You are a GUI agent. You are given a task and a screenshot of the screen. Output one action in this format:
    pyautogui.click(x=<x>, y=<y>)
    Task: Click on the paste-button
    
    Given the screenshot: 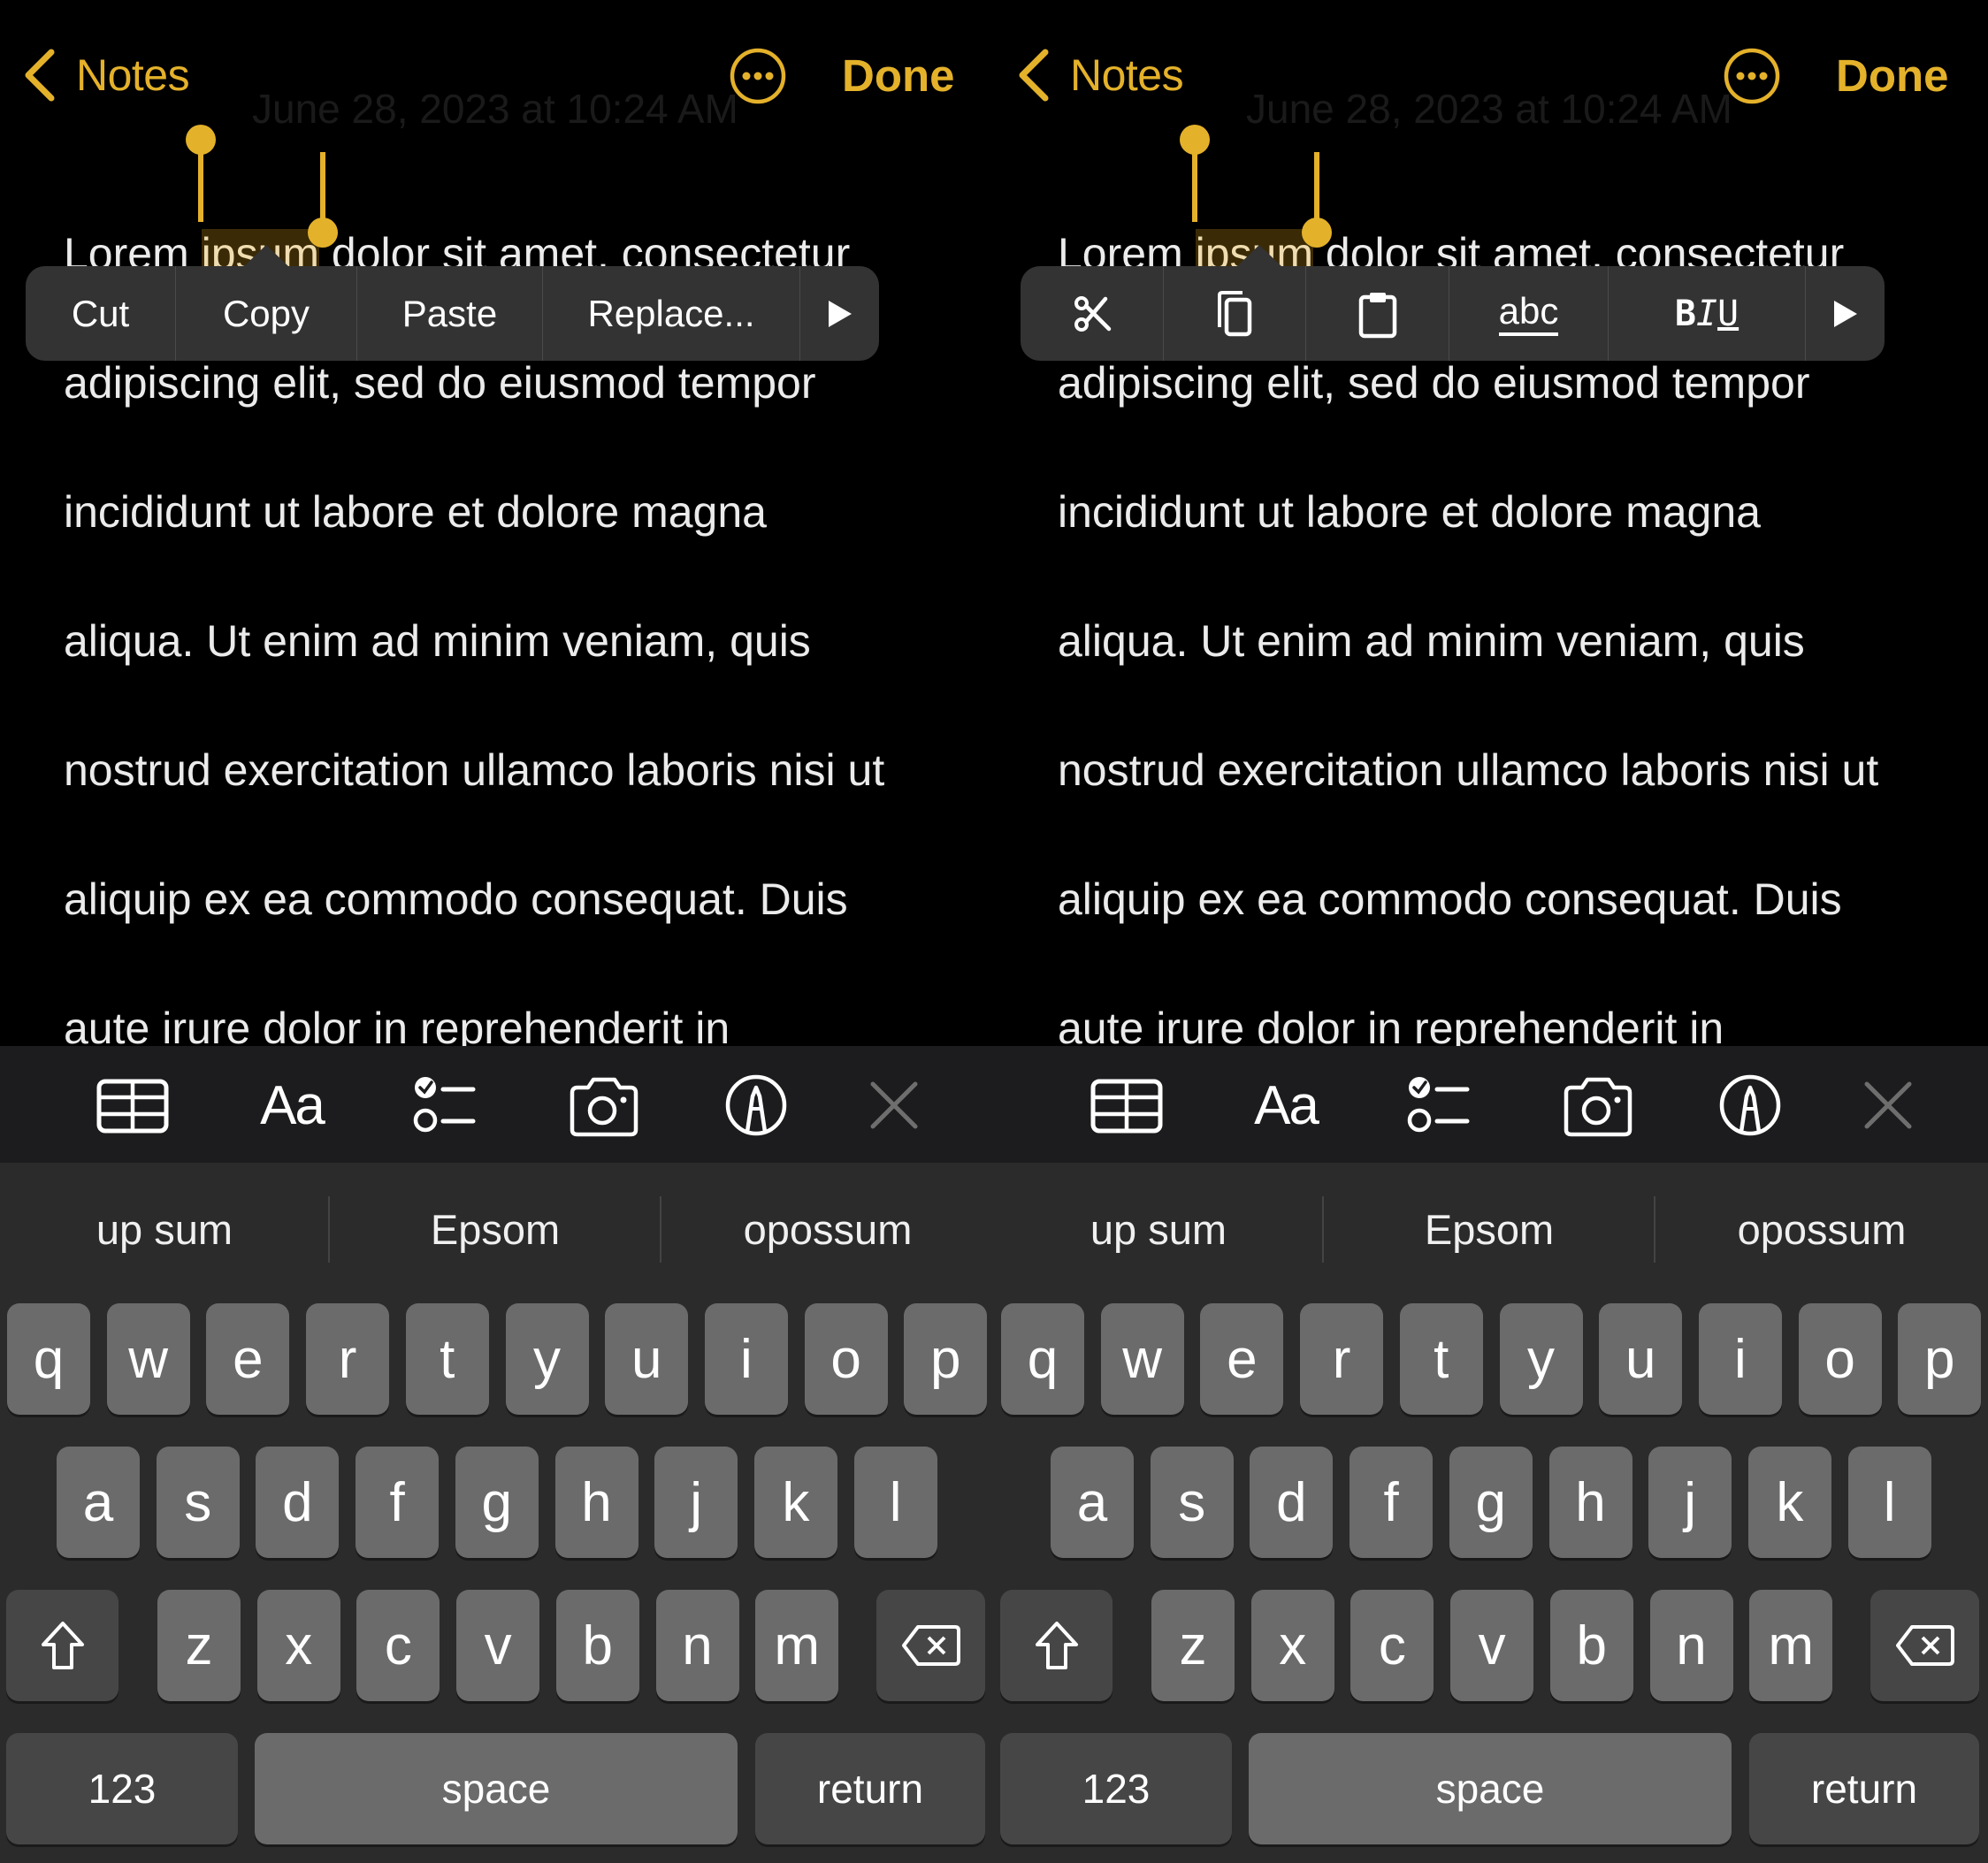 What is the action you would take?
    pyautogui.click(x=1377, y=313)
    